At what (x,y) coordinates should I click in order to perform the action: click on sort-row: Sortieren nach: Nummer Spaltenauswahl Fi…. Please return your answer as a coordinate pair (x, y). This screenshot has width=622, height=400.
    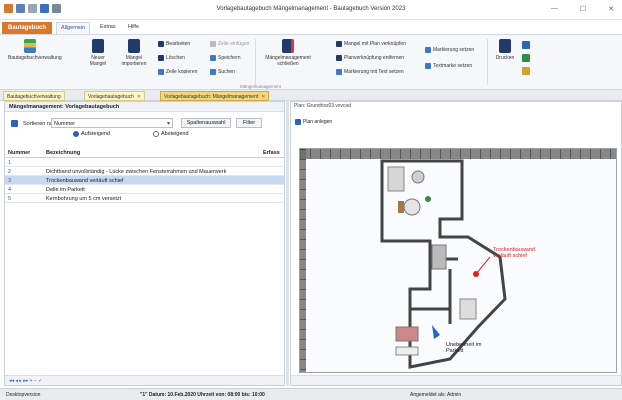
    Looking at the image, I should click on (144, 124).